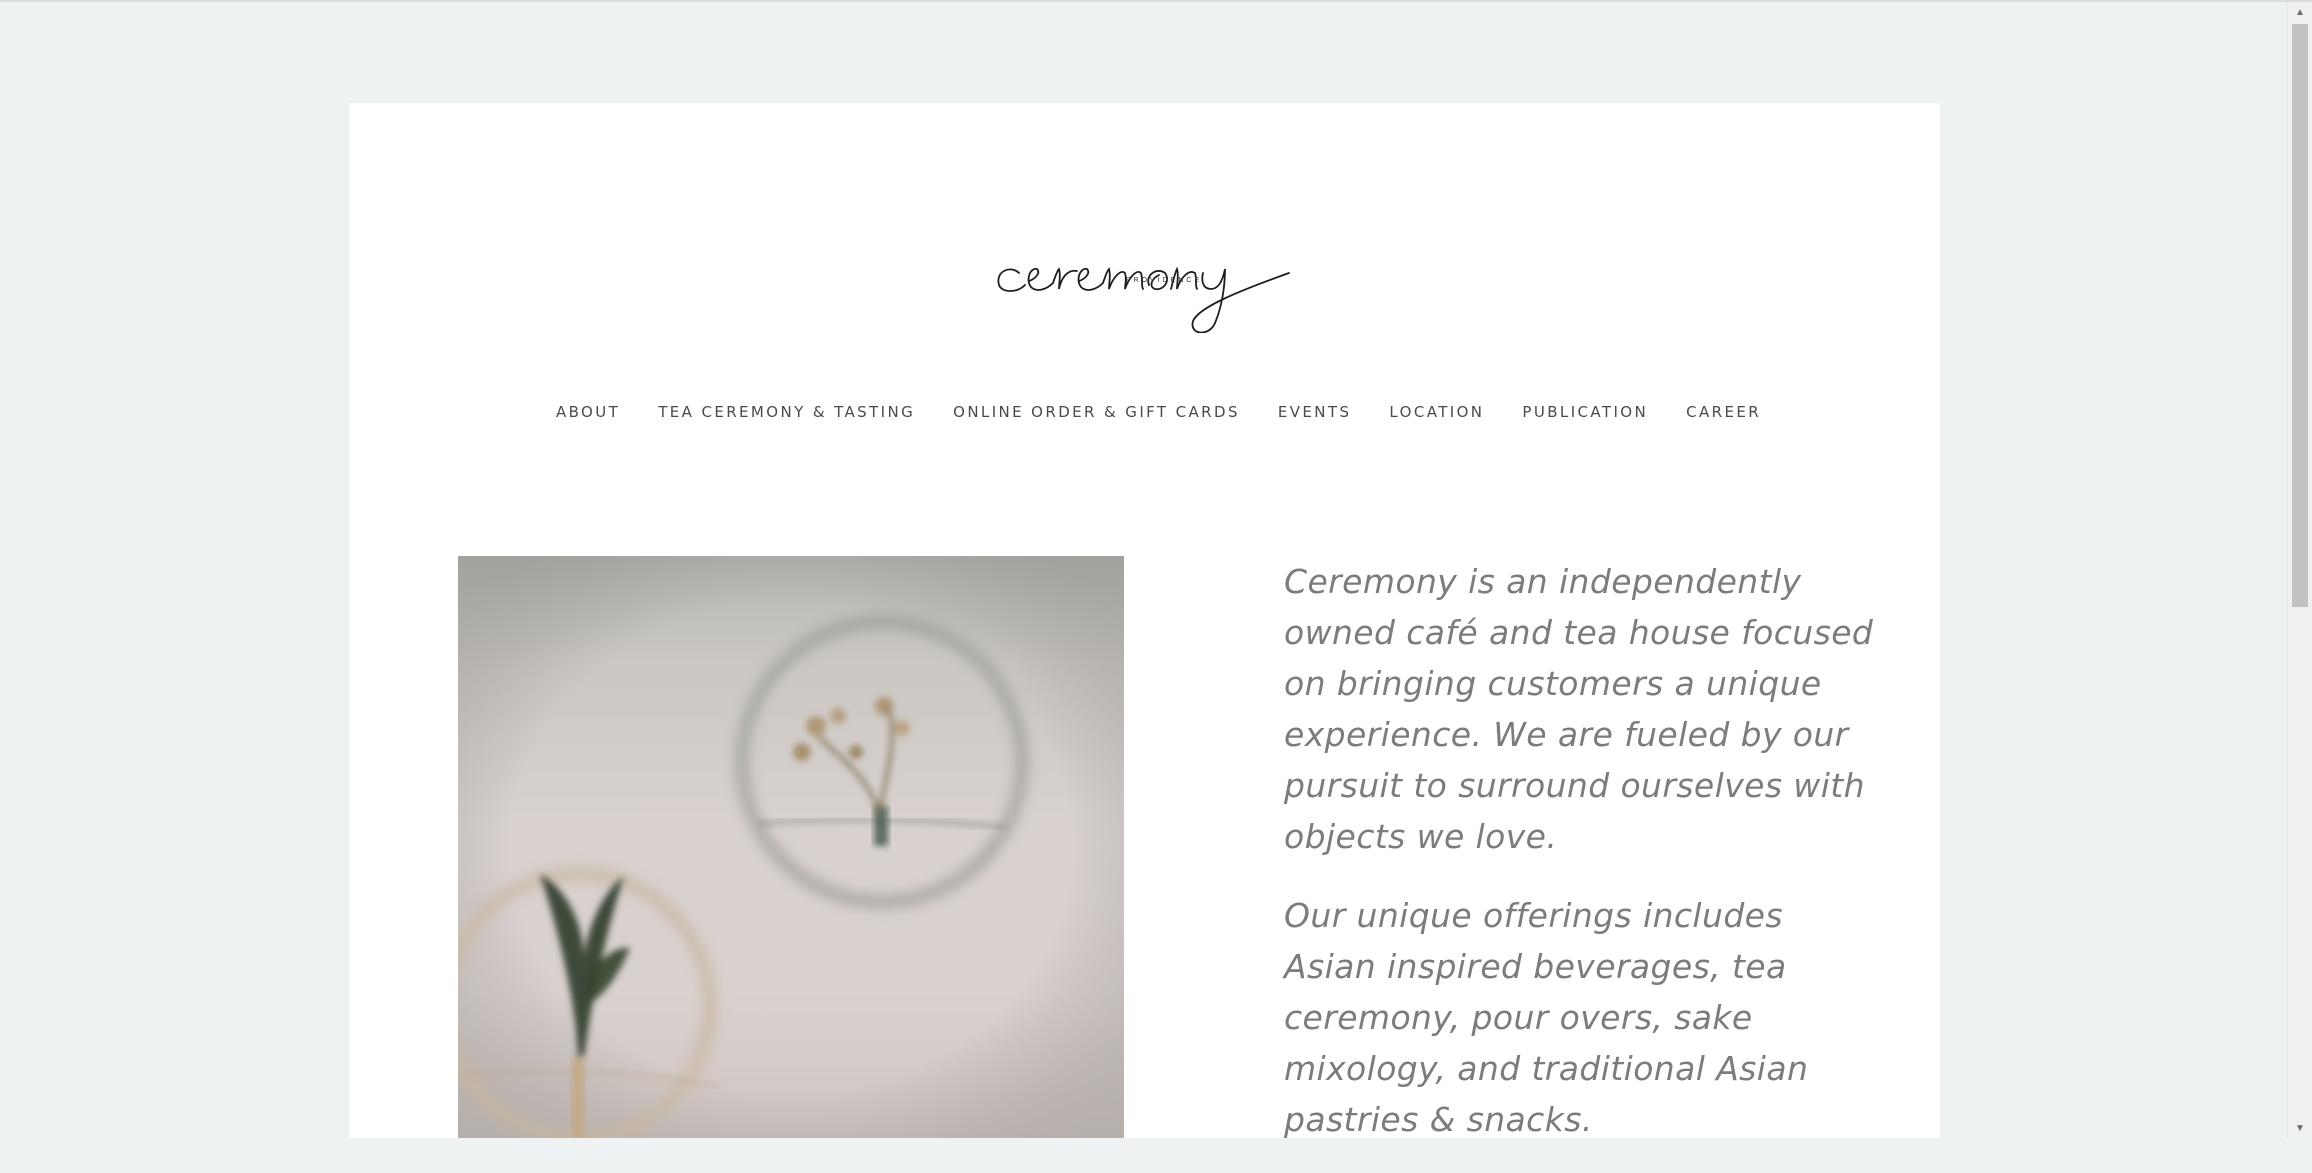 This screenshot has width=2312, height=1173. What do you see at coordinates (1723, 412) in the screenshot?
I see `nav-item-career: CAREER` at bounding box center [1723, 412].